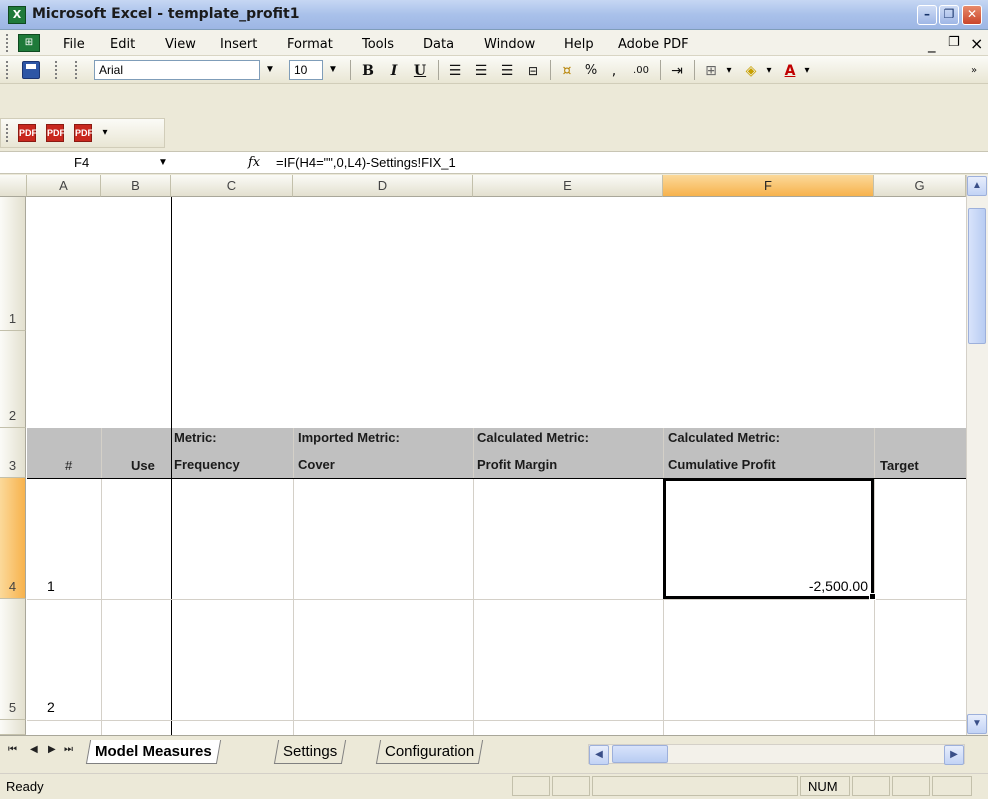 The width and height of the screenshot is (988, 799). I want to click on increase-decimal-button: .00, so click(641, 71).